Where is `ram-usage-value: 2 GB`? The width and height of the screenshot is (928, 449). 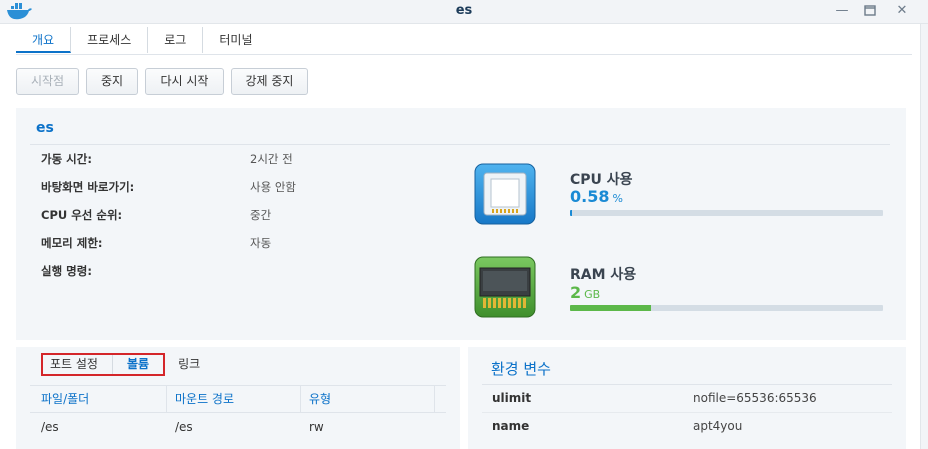
ram-usage-value: 2 GB is located at coordinates (585, 292).